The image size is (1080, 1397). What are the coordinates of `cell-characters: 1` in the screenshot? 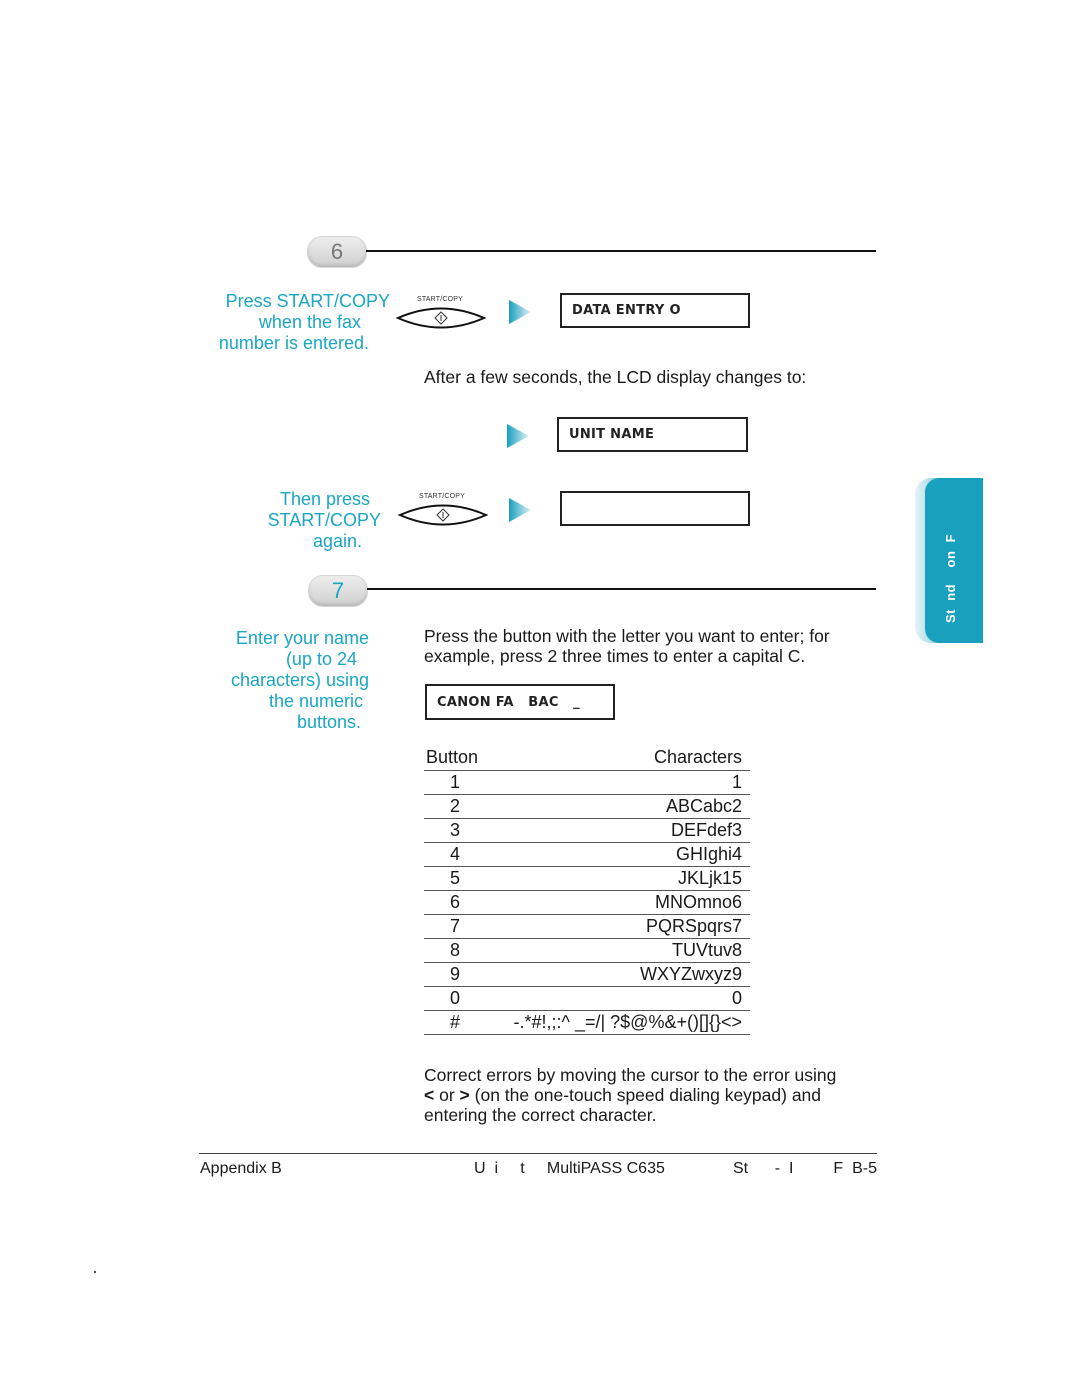 It's located at (625, 782).